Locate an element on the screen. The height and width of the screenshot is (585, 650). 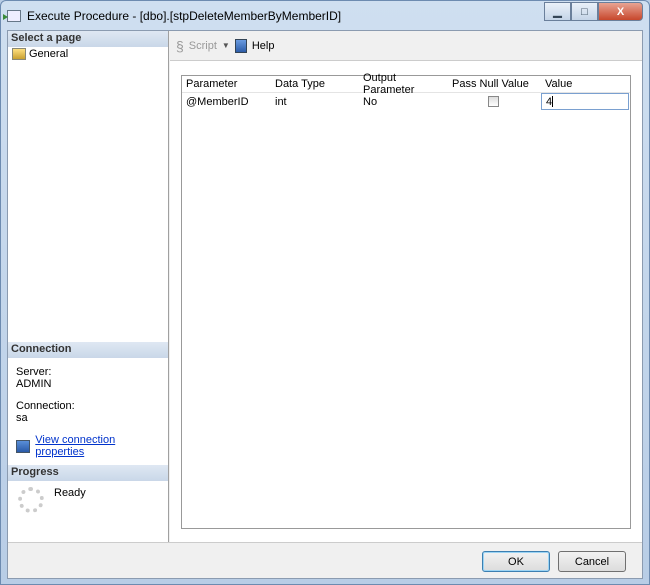
progress-status: Ready is located at coordinates (70, 493).